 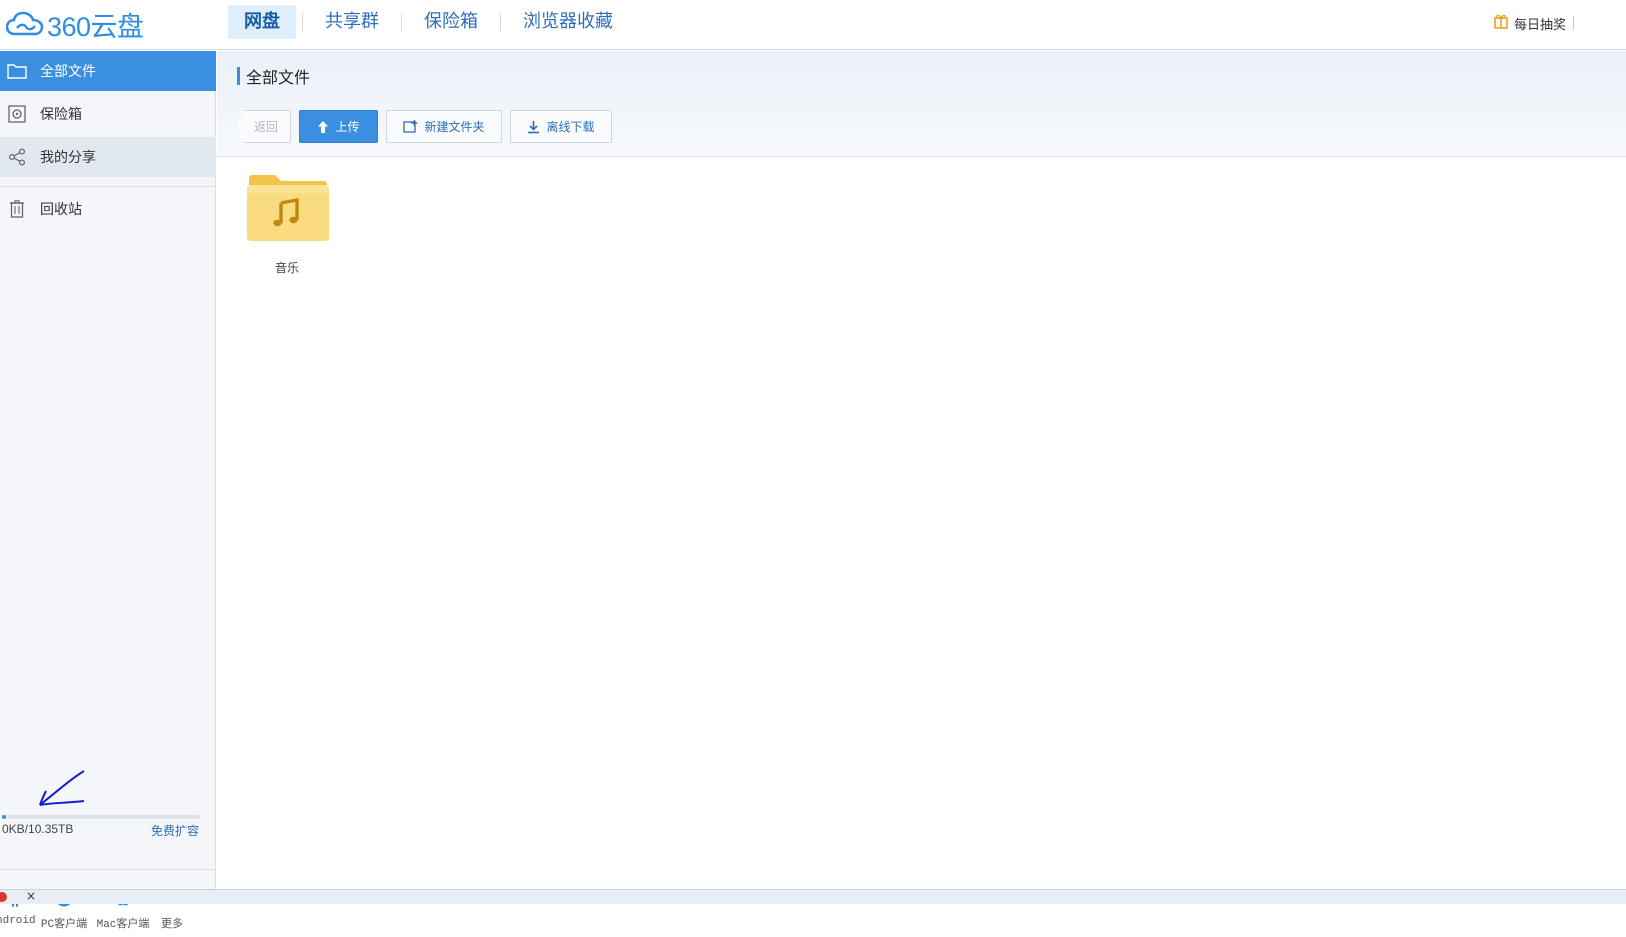 What do you see at coordinates (1573, 23) in the screenshot?
I see `top-right-divider` at bounding box center [1573, 23].